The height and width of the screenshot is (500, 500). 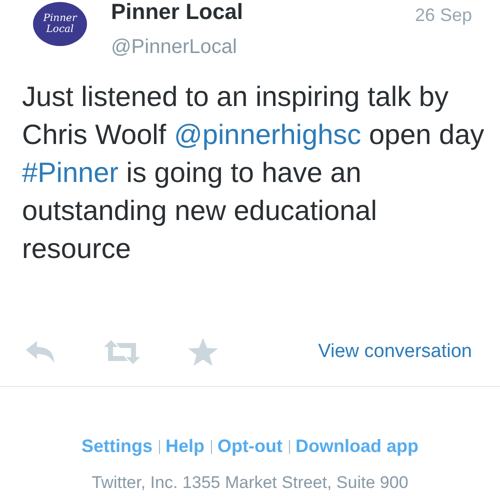 What do you see at coordinates (357, 446) in the screenshot?
I see `footer-link: Download app` at bounding box center [357, 446].